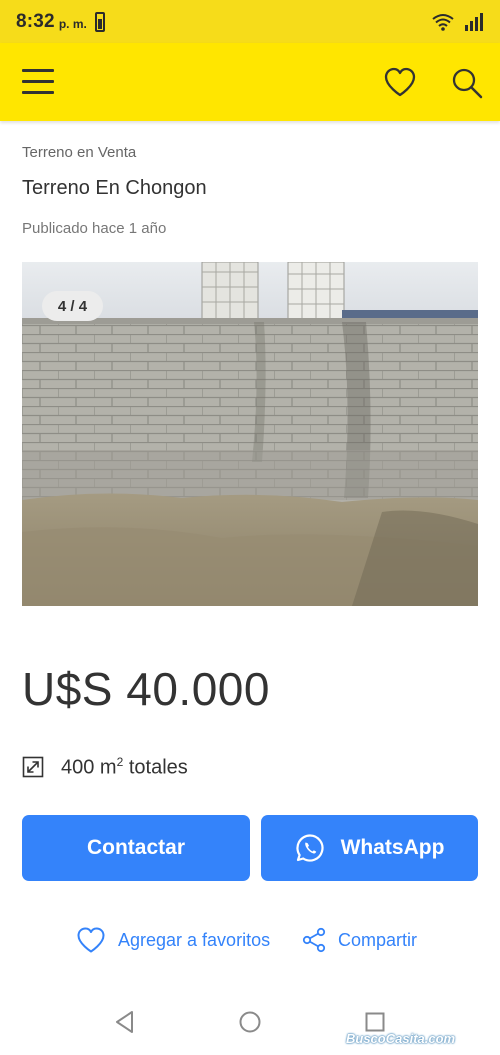  Describe the element at coordinates (309, 848) in the screenshot. I see `whatsapp-icon` at that location.